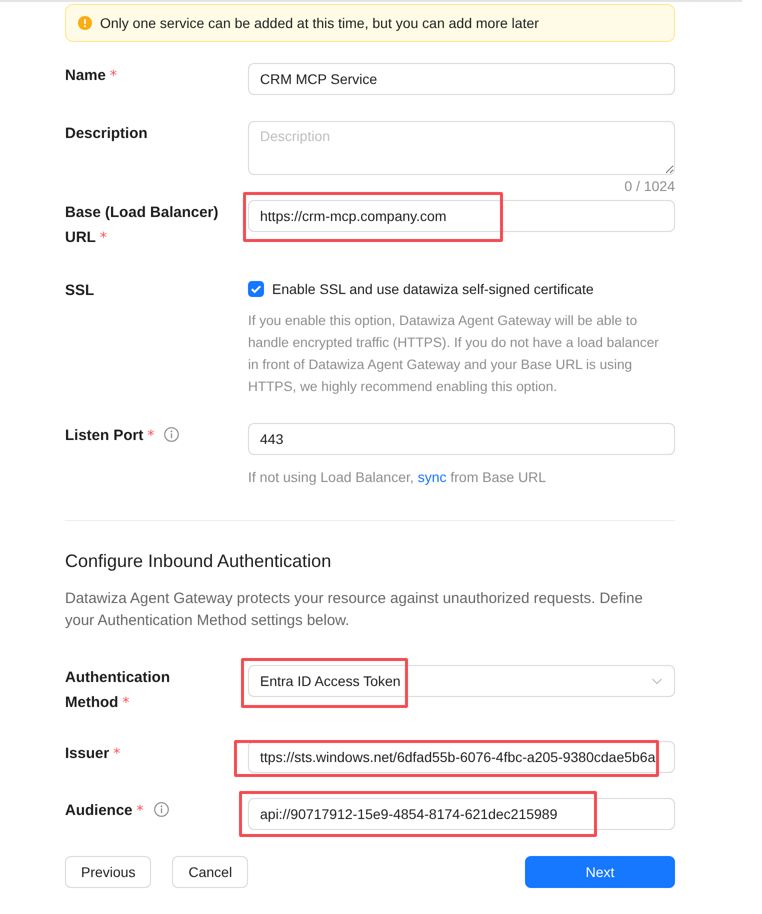 This screenshot has width=762, height=914. What do you see at coordinates (454, 354) in the screenshot?
I see `help-text: If you enable this option, Datawiza Agent Gateway will be able to handle encrypted traffic (HTTPS). If you do not have a load balancer in front of Datawiza Agent Gateway and your Base URL is using HTTPS, we highly recommend enabling this option.` at bounding box center [454, 354].